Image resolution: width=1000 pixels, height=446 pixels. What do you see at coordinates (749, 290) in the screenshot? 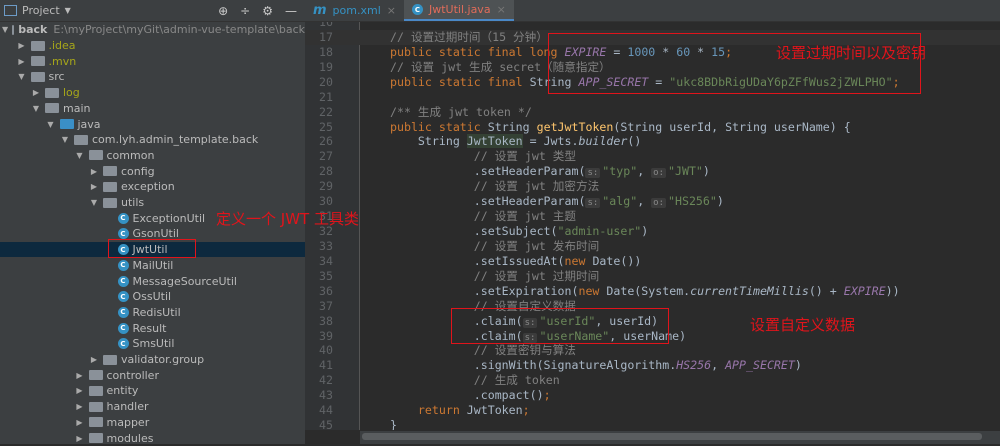
I see `code-token: currentTimeMillis` at bounding box center [749, 290].